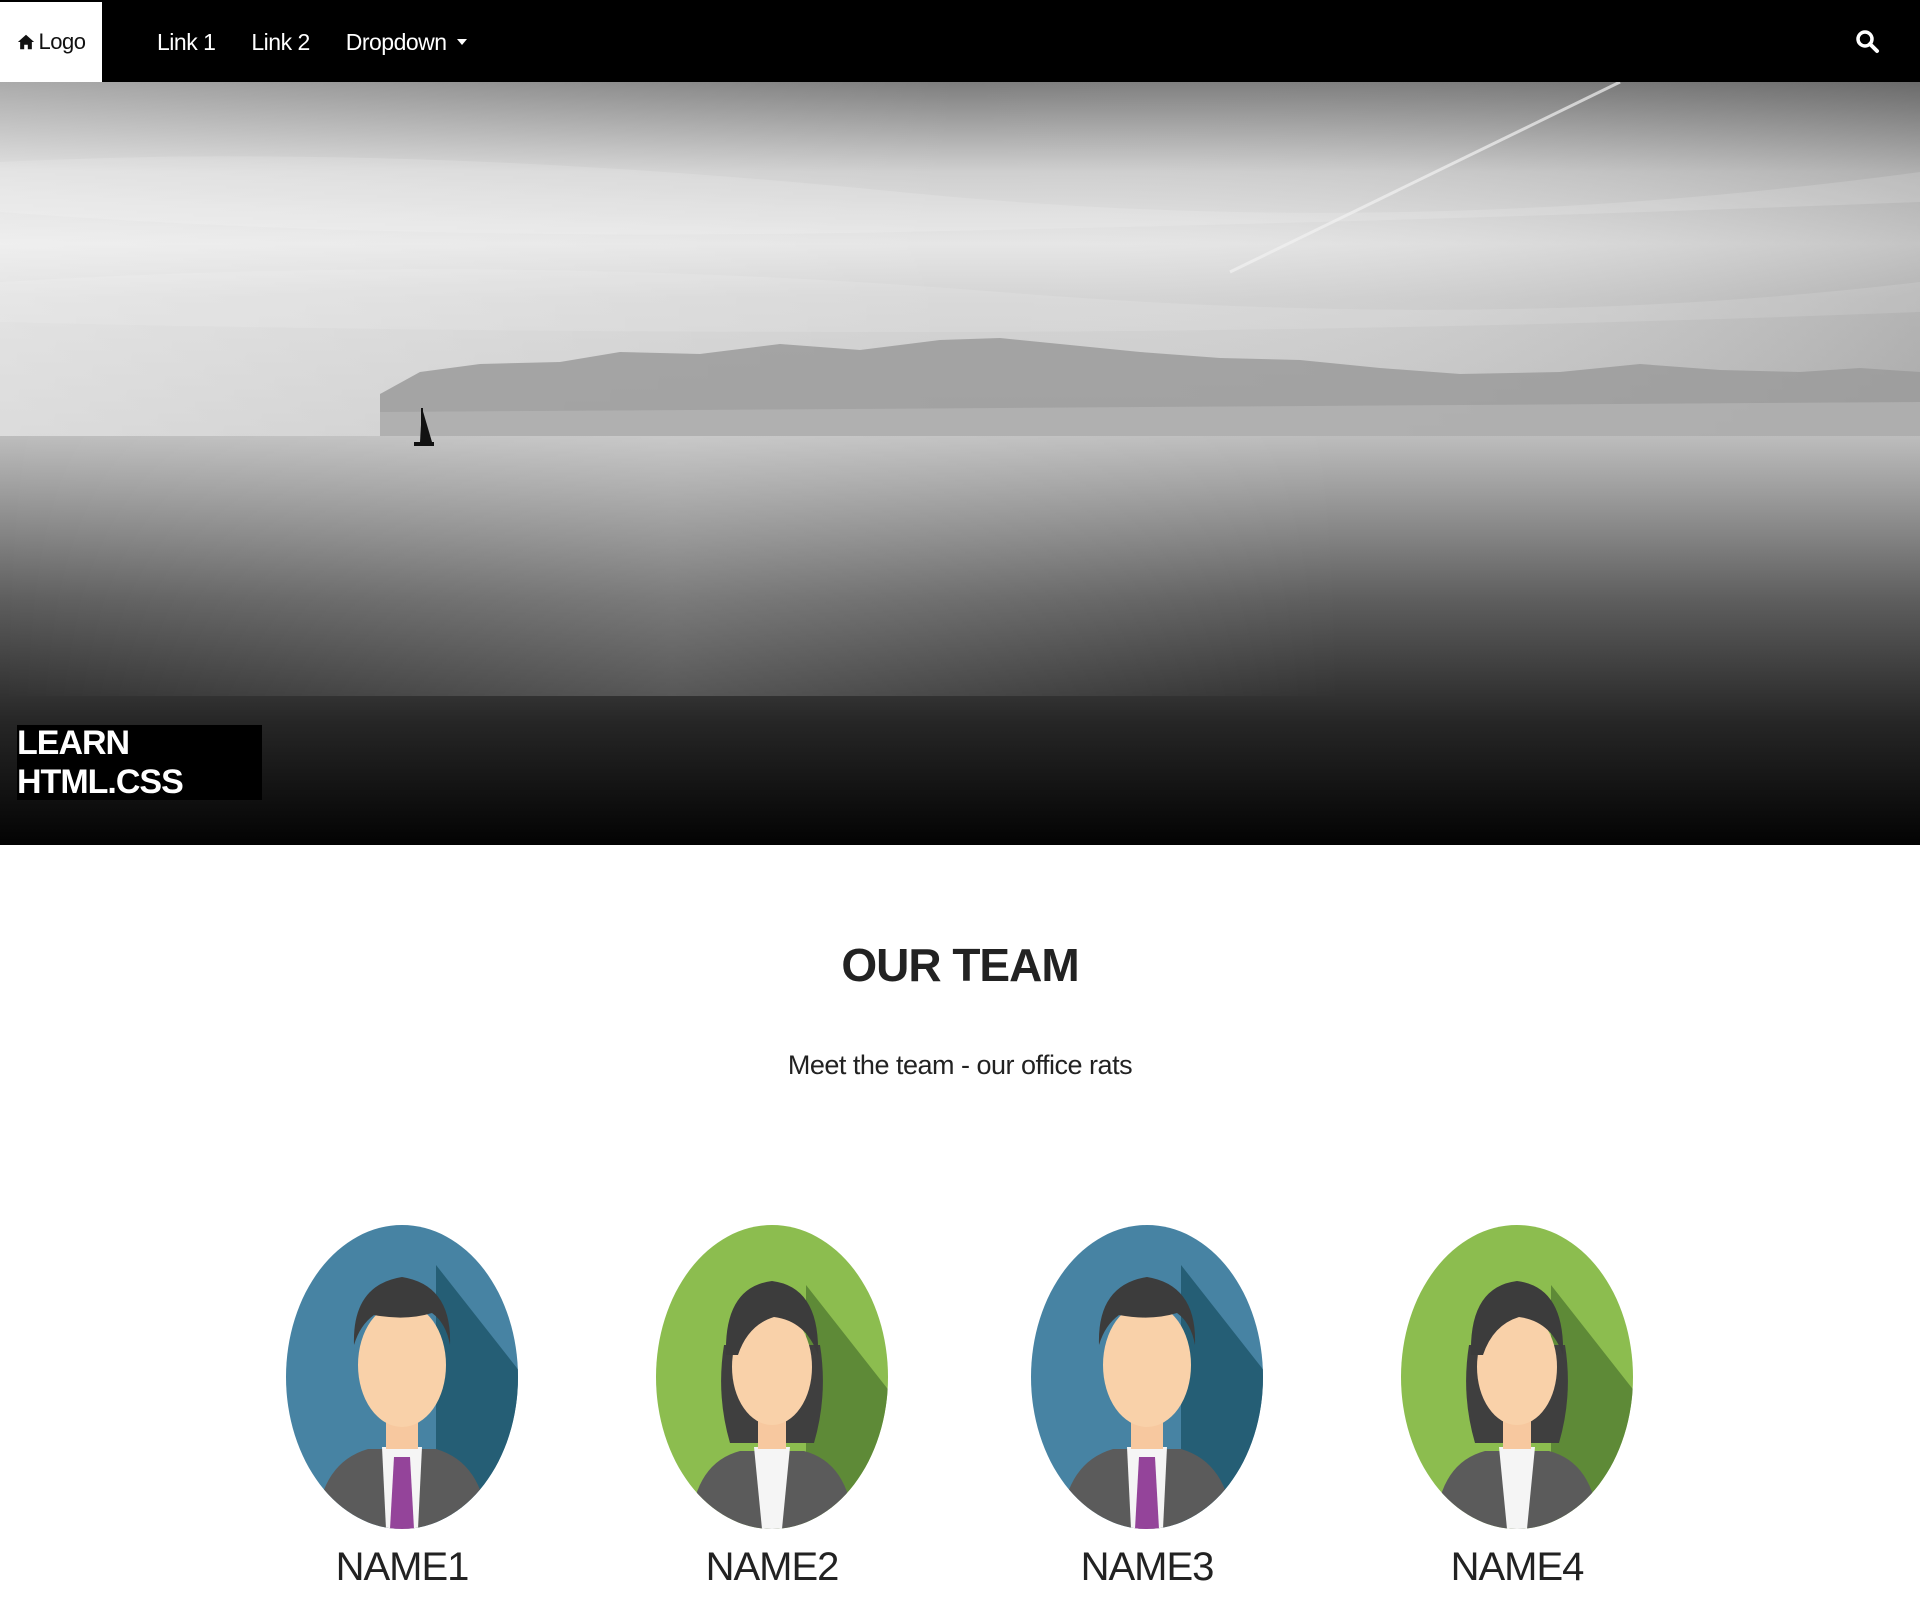  I want to click on nav-links: Link 1 Link 2 Dropdown, so click(330, 42).